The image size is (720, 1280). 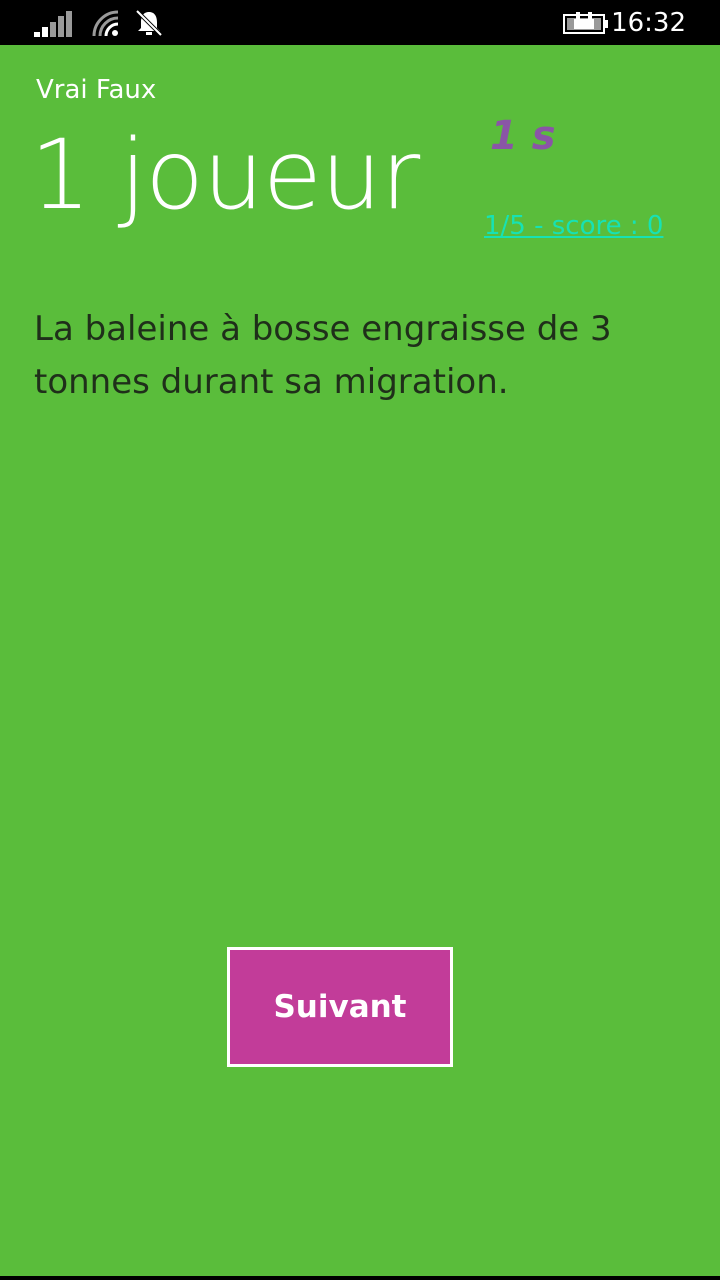 What do you see at coordinates (225, 175) in the screenshot?
I see `page-title: 1 joueur` at bounding box center [225, 175].